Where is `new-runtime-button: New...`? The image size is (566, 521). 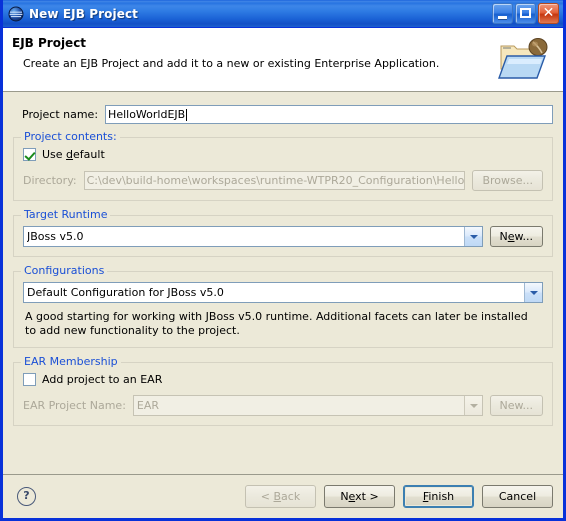 new-runtime-button: New... is located at coordinates (516, 236).